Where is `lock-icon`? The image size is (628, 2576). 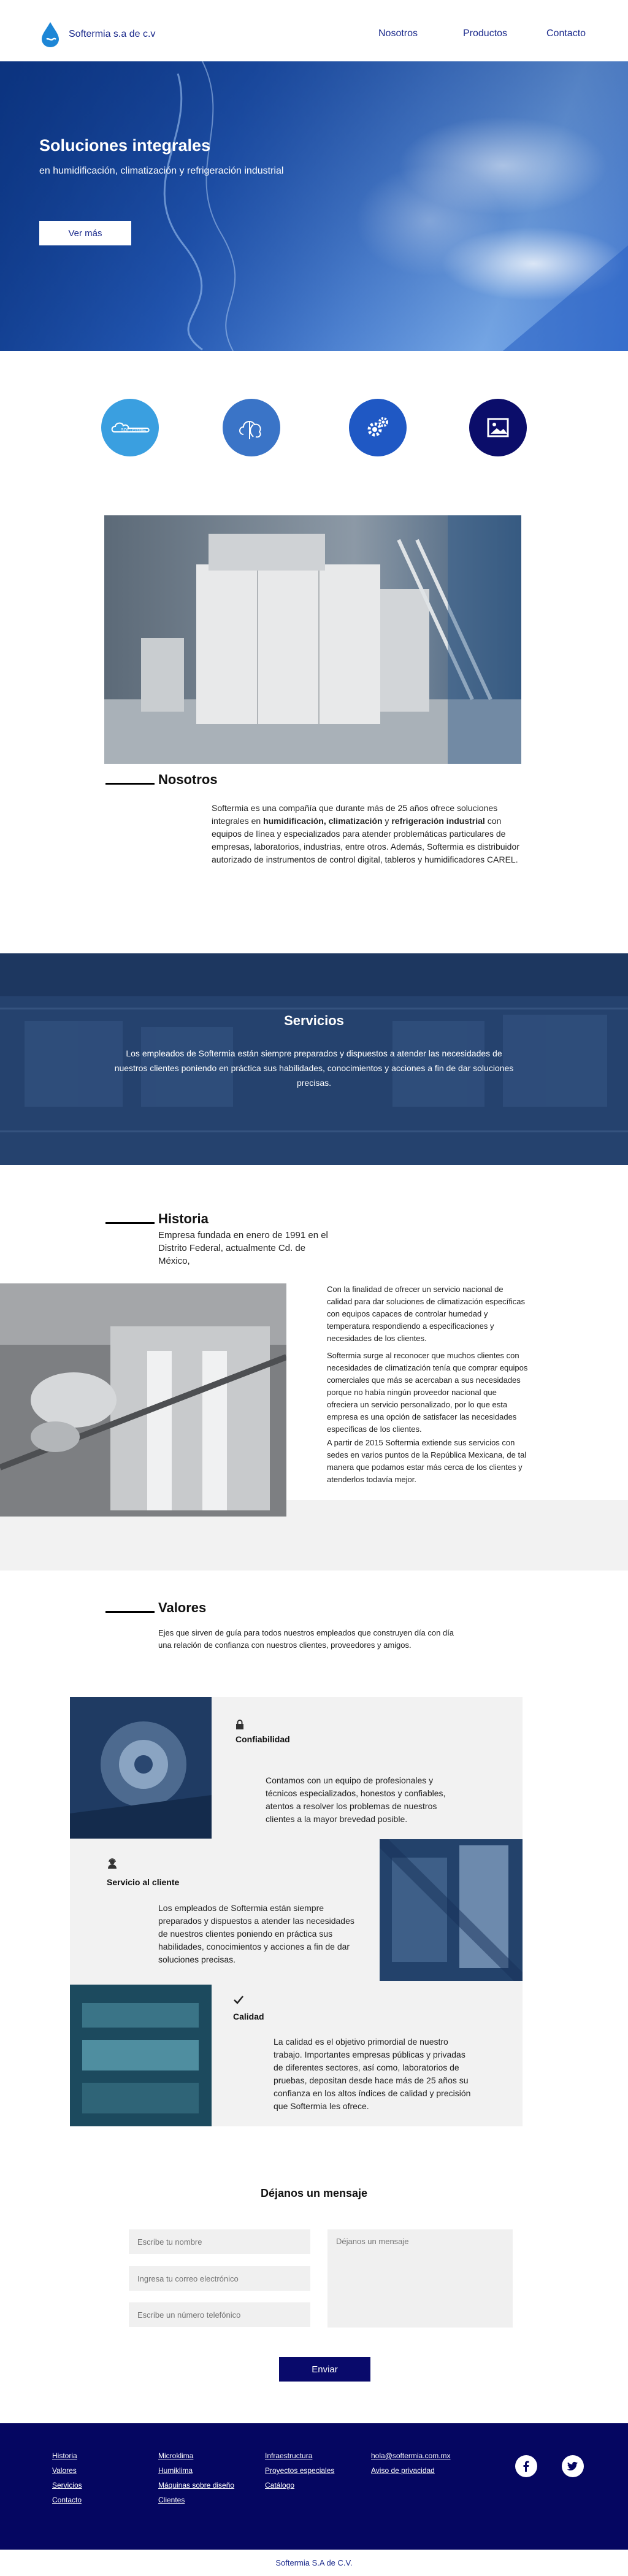
lock-icon is located at coordinates (239, 1724).